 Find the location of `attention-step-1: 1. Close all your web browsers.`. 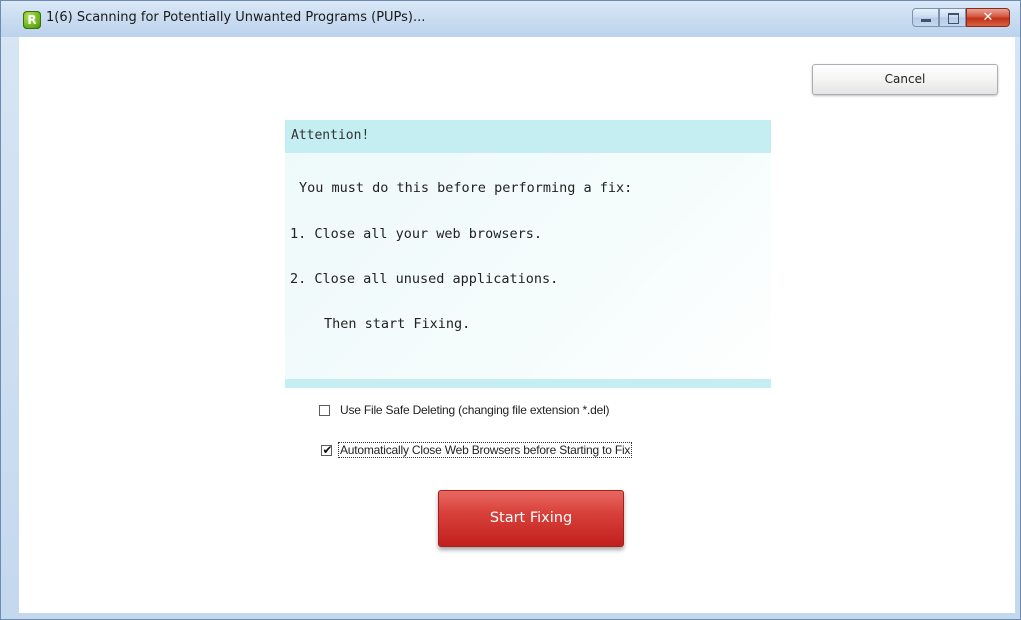

attention-step-1: 1. Close all your web browsers. is located at coordinates (416, 234).